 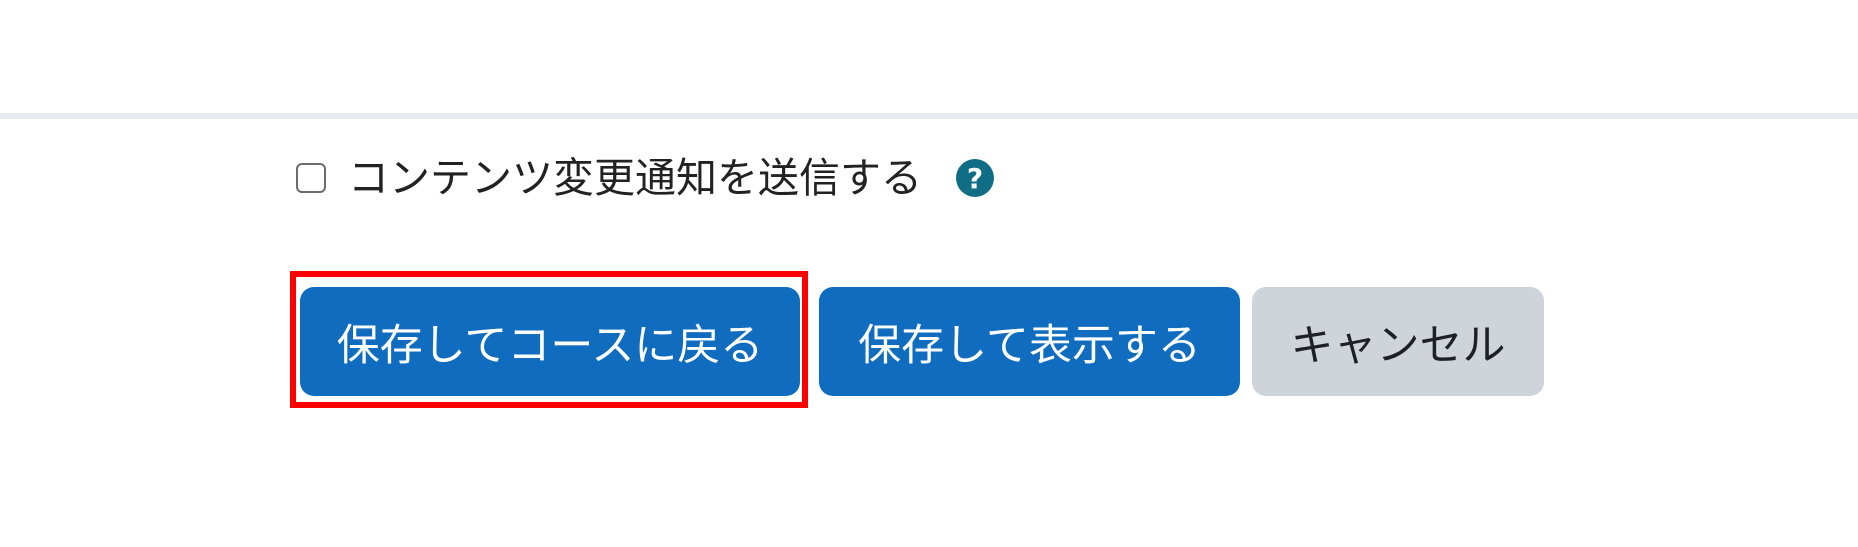 I want to click on cancel-button: キャンセル, so click(x=1398, y=341).